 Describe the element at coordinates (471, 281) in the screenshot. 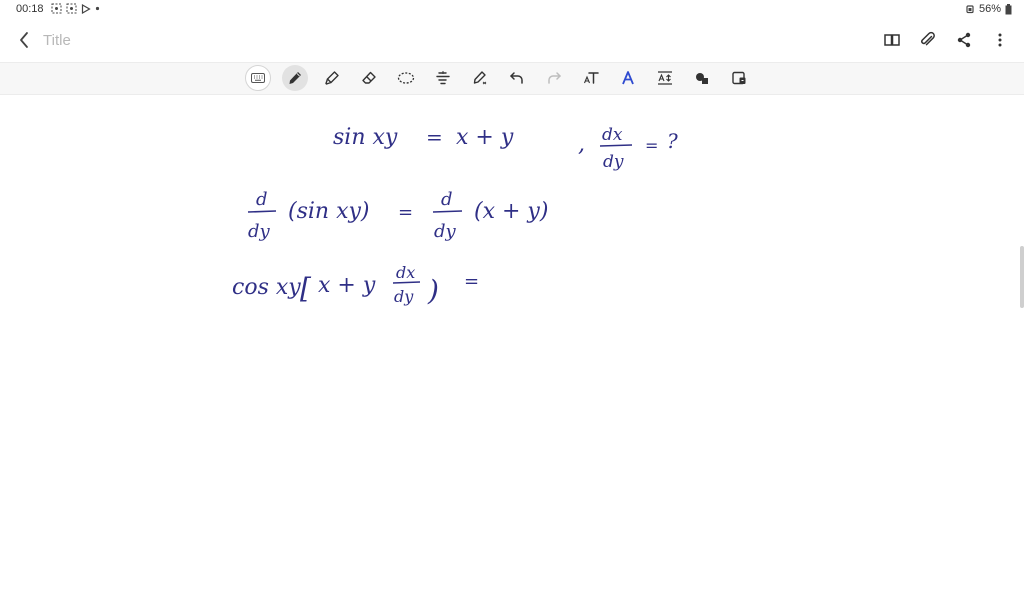

I see `eq3-equals: =` at that location.